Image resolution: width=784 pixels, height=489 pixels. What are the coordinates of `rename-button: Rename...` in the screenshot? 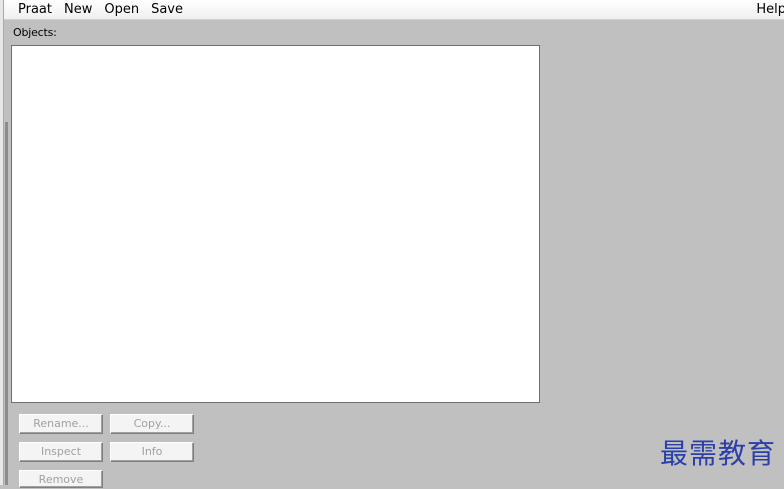 It's located at (61, 424).